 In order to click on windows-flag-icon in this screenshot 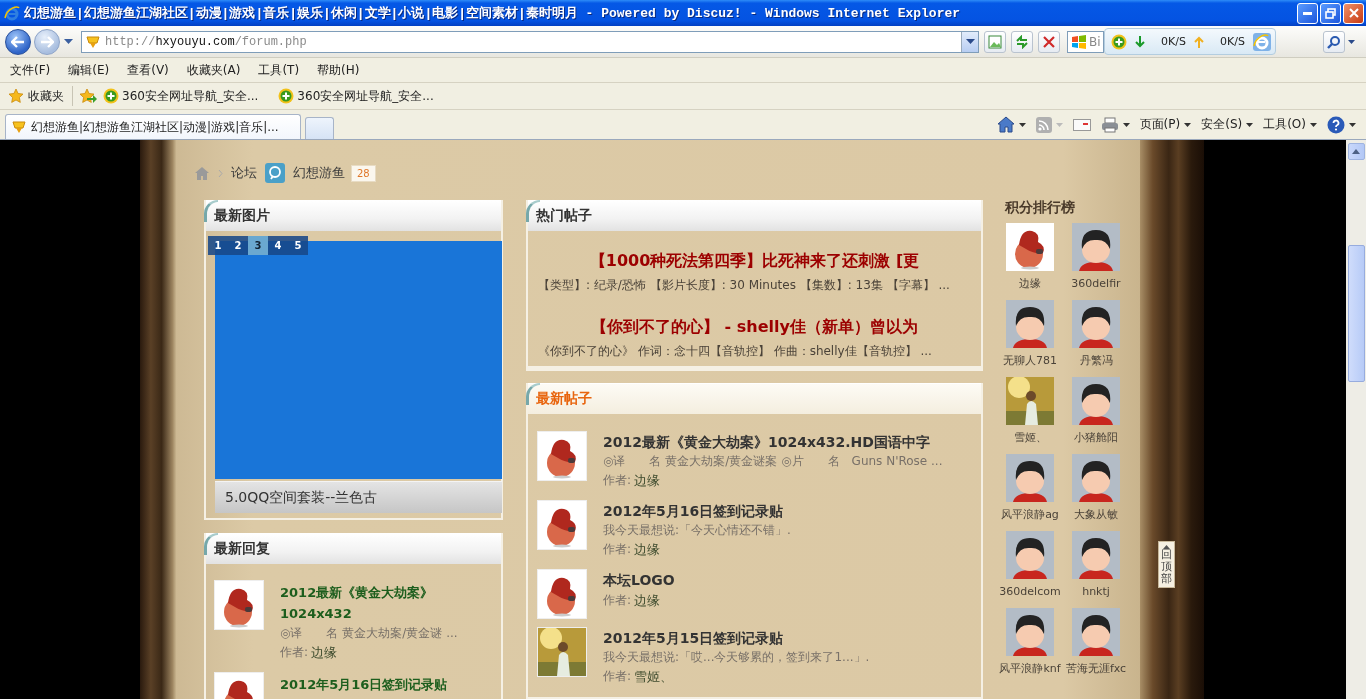, I will do `click(1079, 41)`.